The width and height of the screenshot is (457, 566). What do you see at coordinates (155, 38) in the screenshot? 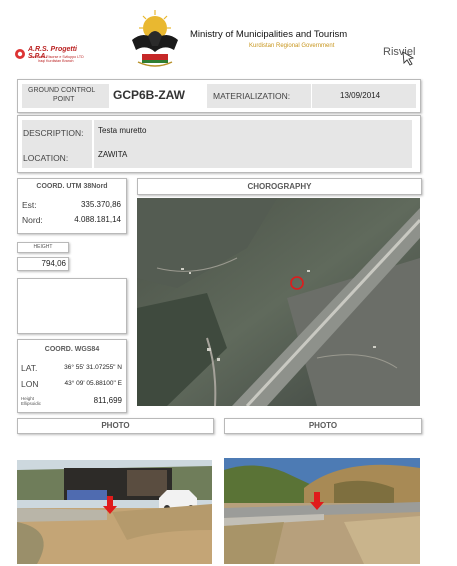
I see `kurdistan-emblem-icon` at bounding box center [155, 38].